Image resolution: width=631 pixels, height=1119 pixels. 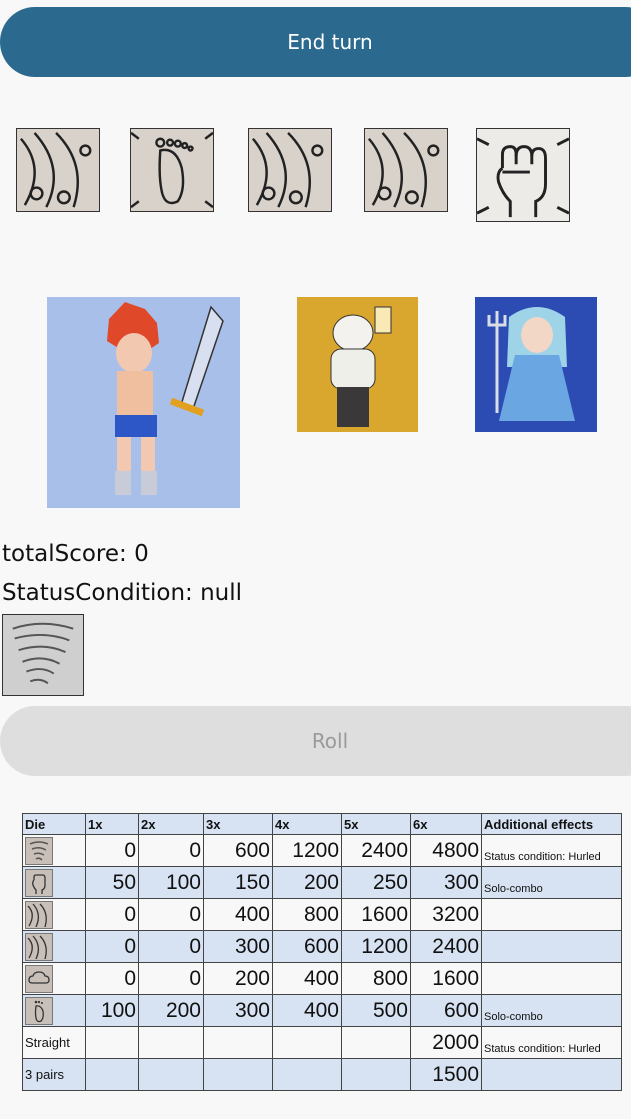 I want to click on fist-icon, so click(x=39, y=882).